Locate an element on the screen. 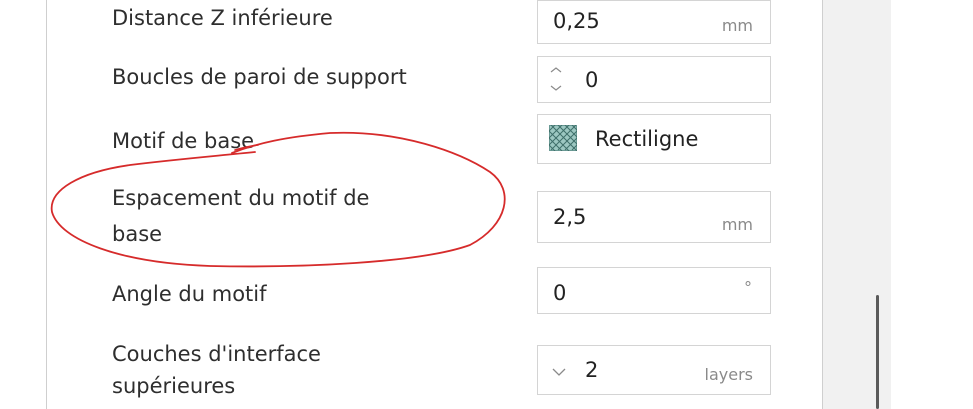 This screenshot has height=409, width=973. label-couches-interface-line2: supérieures is located at coordinates (174, 386).